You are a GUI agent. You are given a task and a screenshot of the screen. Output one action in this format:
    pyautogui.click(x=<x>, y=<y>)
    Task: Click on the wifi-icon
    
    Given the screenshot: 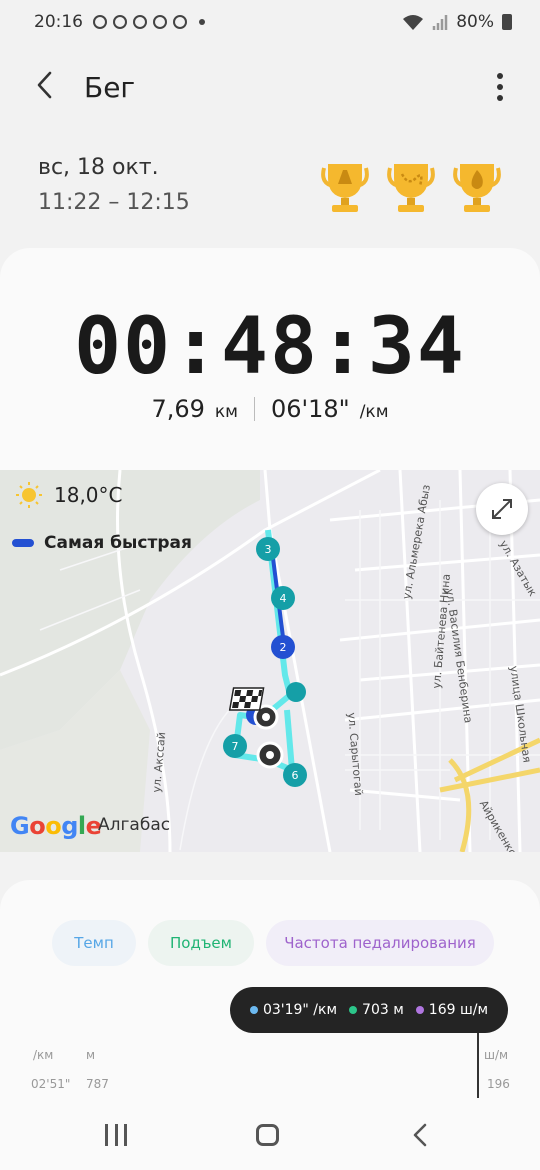 What is the action you would take?
    pyautogui.click(x=413, y=22)
    